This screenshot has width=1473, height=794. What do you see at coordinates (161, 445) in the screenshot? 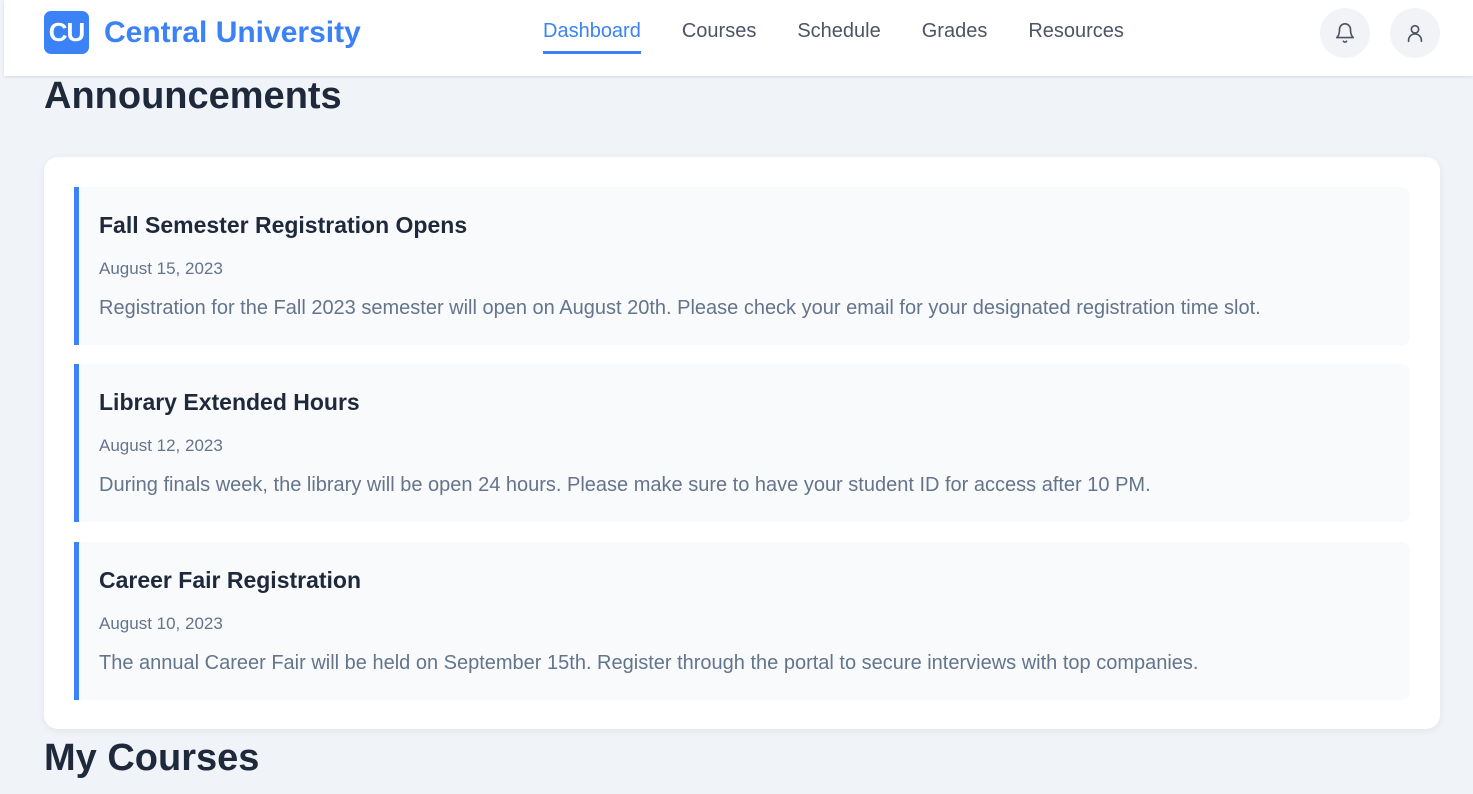
I see `announcement-date: August 12, 2023` at bounding box center [161, 445].